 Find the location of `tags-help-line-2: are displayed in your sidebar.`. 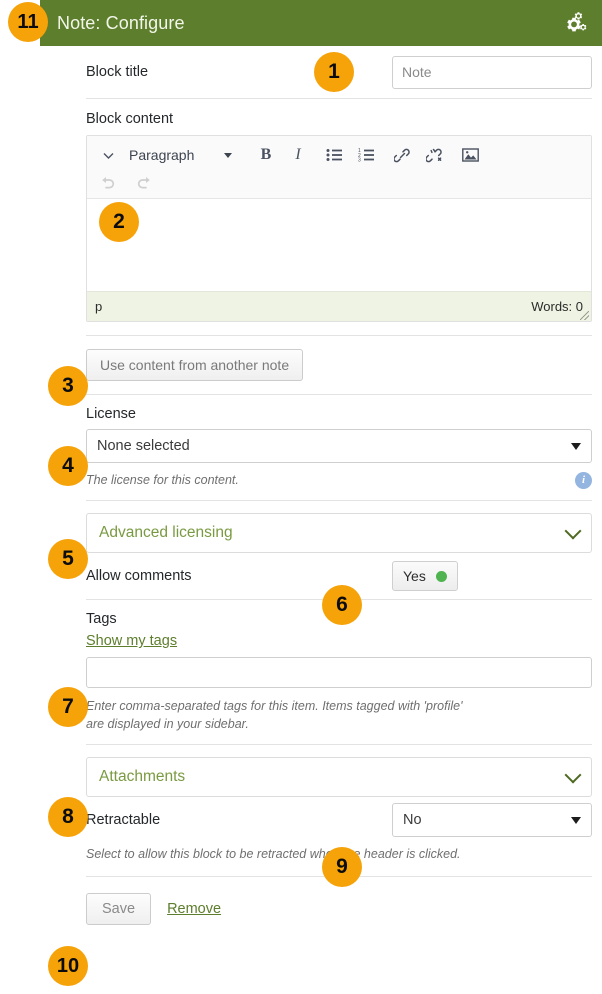

tags-help-line-2: are displayed in your sidebar. is located at coordinates (167, 724).